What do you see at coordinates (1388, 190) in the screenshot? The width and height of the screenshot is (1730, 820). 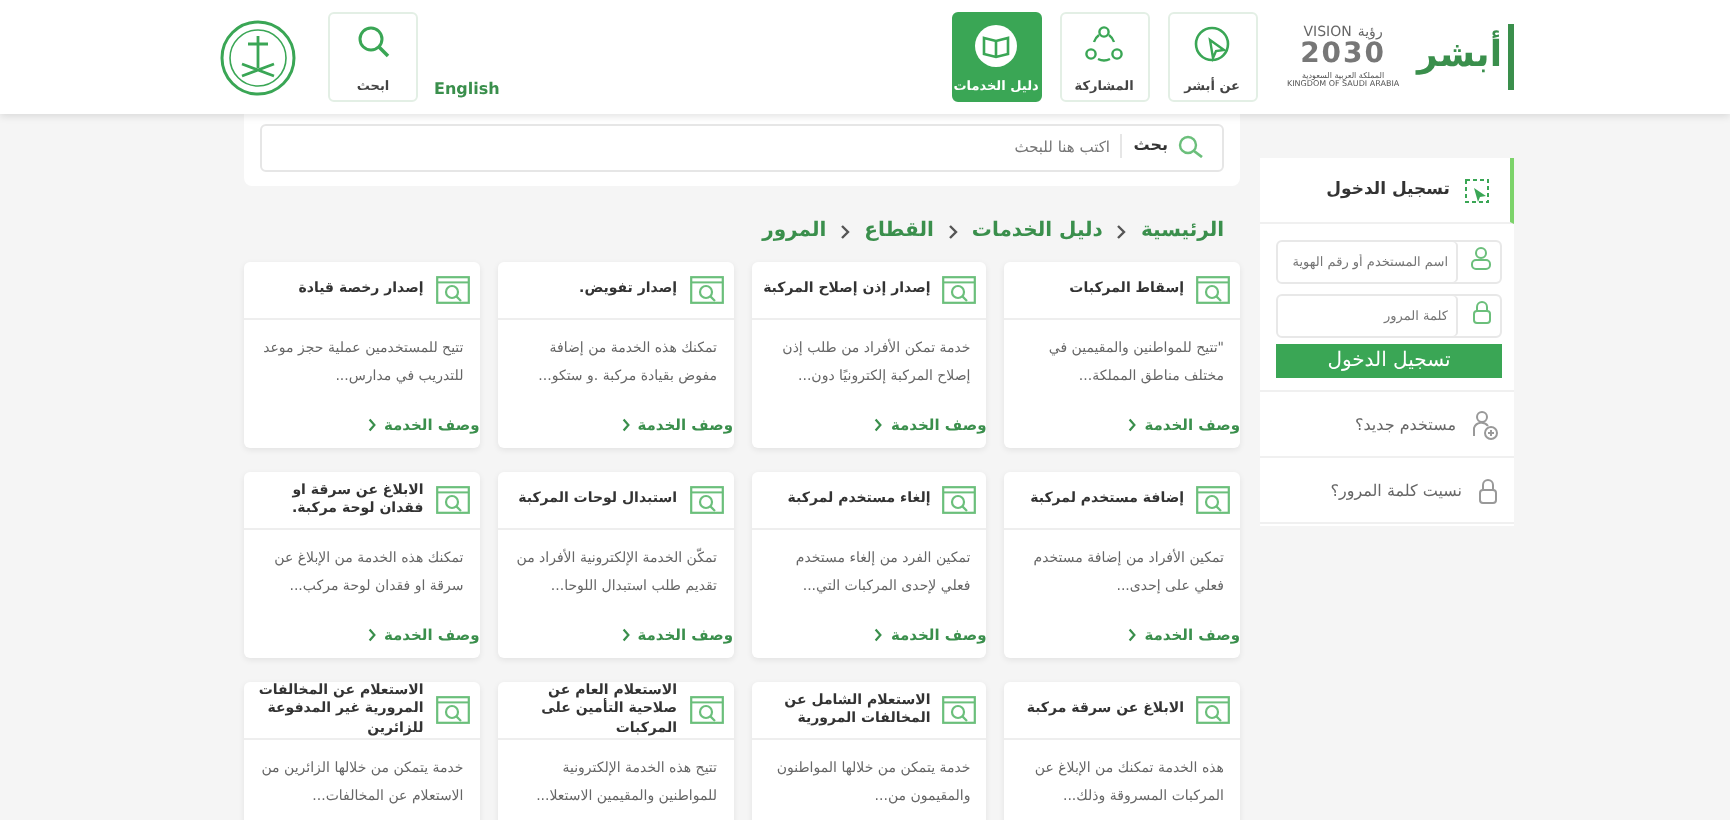 I see `login-title: تسجيل الدخول` at bounding box center [1388, 190].